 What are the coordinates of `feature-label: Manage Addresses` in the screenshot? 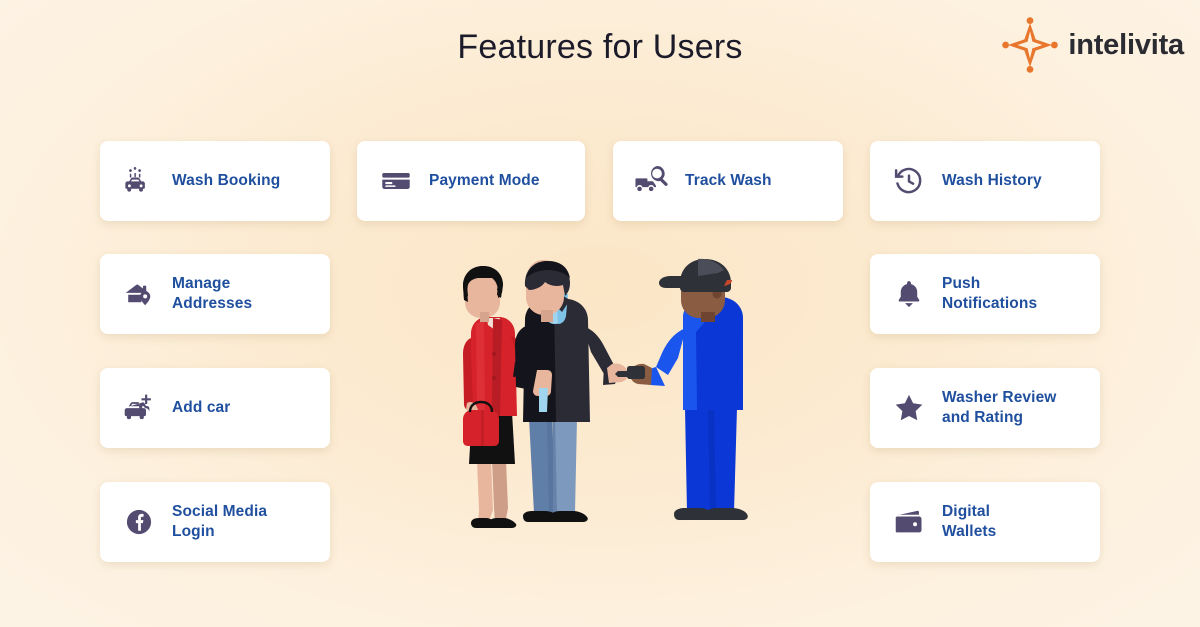 It's located at (212, 293).